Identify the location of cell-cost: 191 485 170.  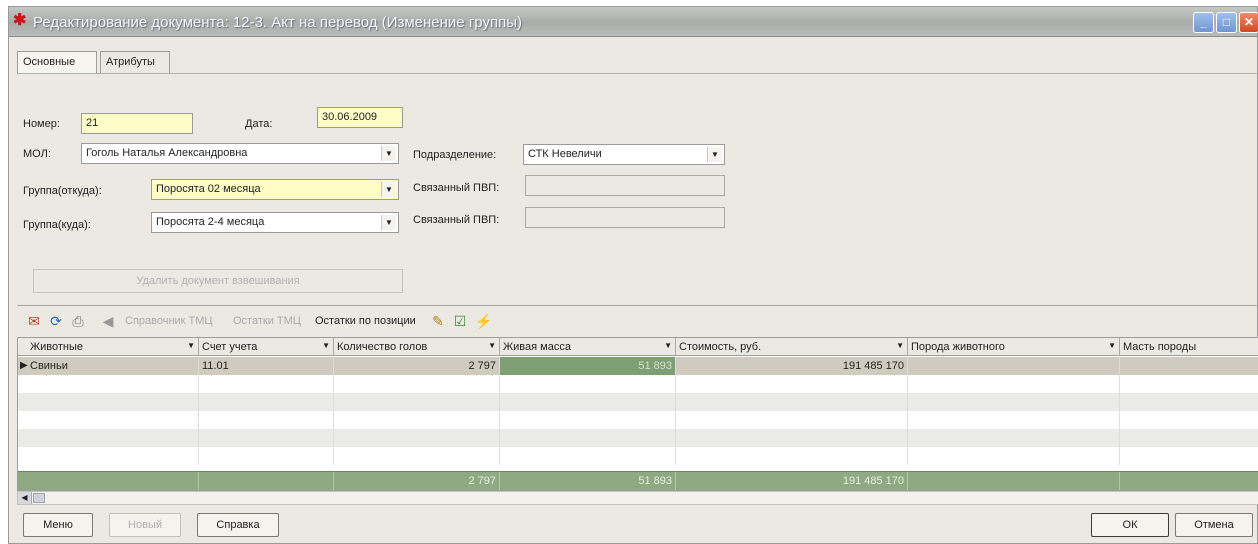
(792, 366).